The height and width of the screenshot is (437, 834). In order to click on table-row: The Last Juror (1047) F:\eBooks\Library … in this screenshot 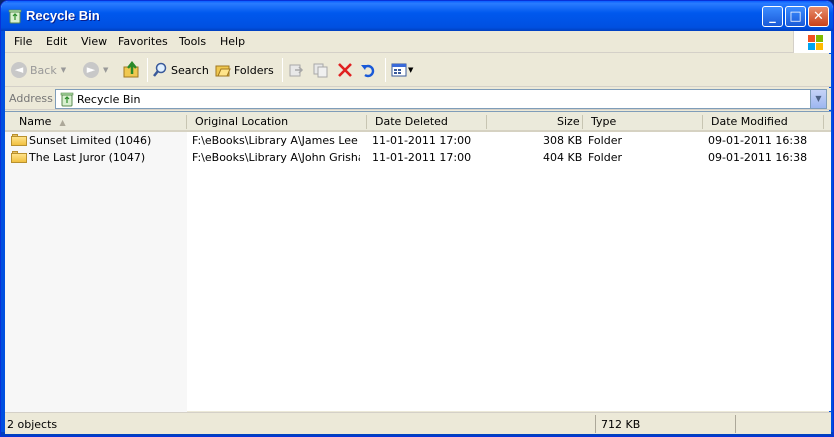, I will do `click(418, 157)`.